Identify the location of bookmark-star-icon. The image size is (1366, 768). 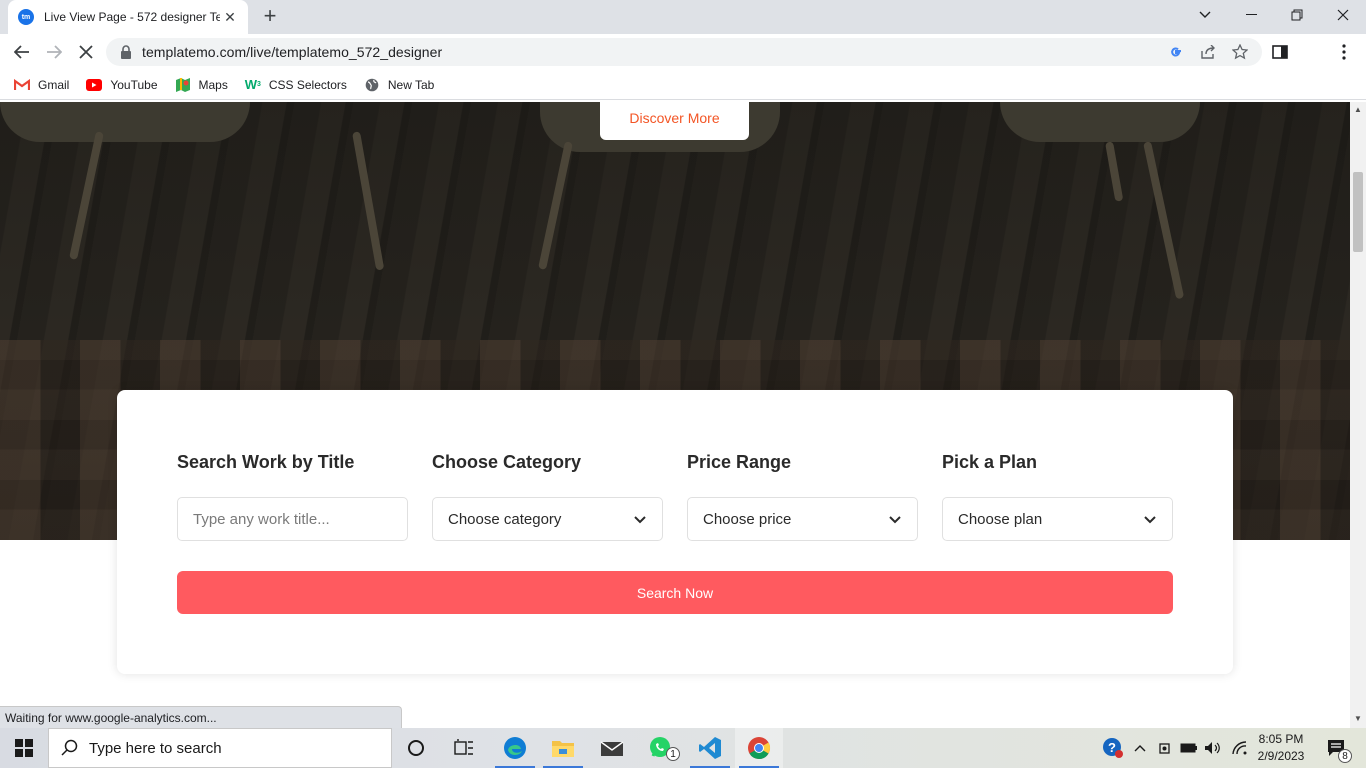
(1240, 52).